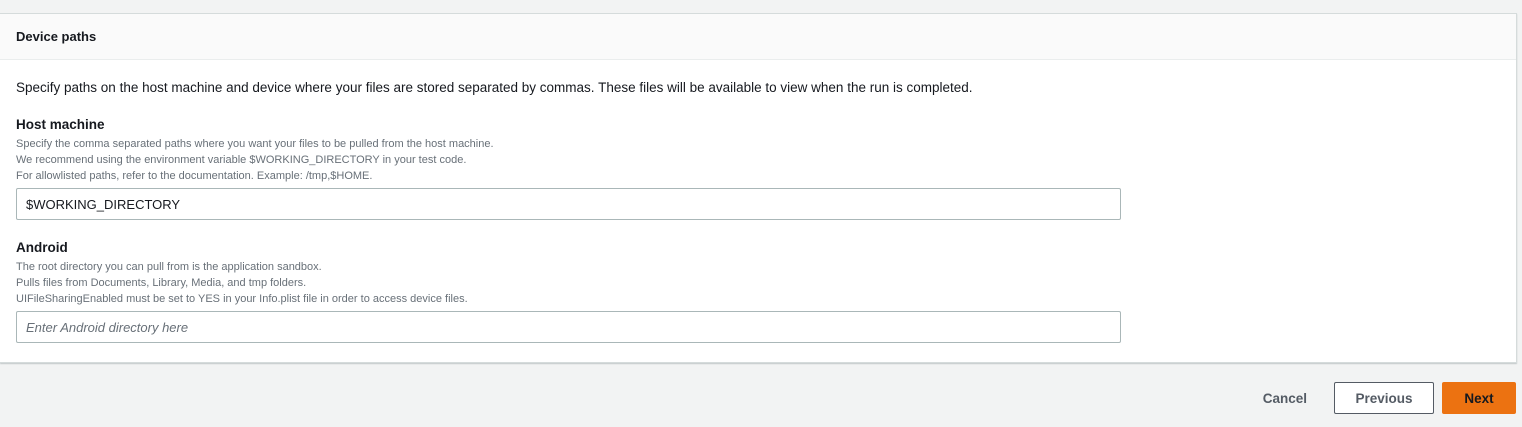 This screenshot has height=427, width=1522. I want to click on wizard-footer: Cancel Previous Next, so click(1379, 398).